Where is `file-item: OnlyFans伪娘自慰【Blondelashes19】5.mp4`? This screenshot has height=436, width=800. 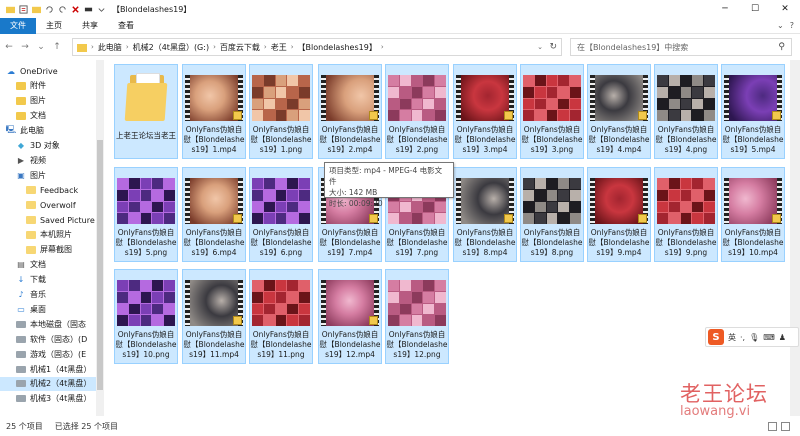
file-item: OnlyFans伪娘自慰【Blondelashes19】5.mp4 is located at coordinates (753, 111).